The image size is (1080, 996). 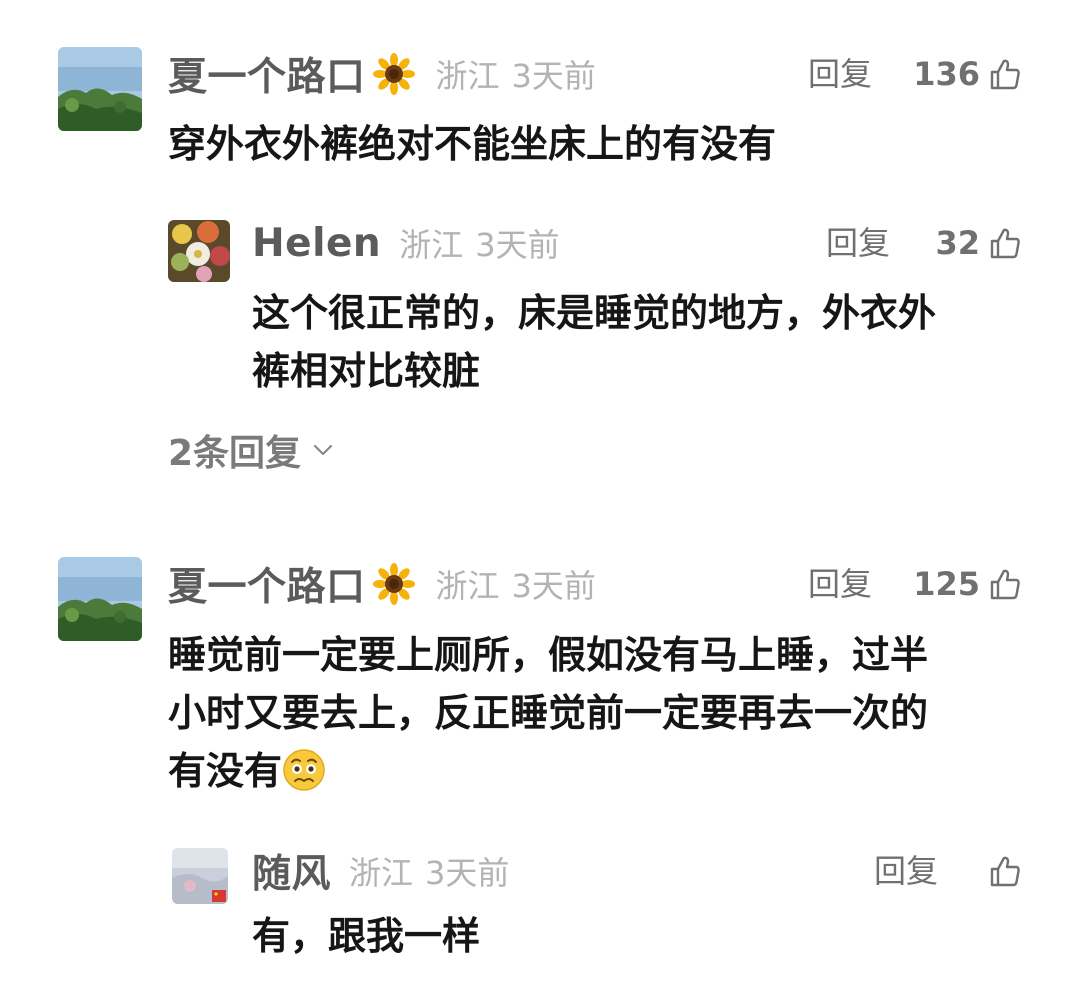 I want to click on username: 随风, so click(x=291, y=871).